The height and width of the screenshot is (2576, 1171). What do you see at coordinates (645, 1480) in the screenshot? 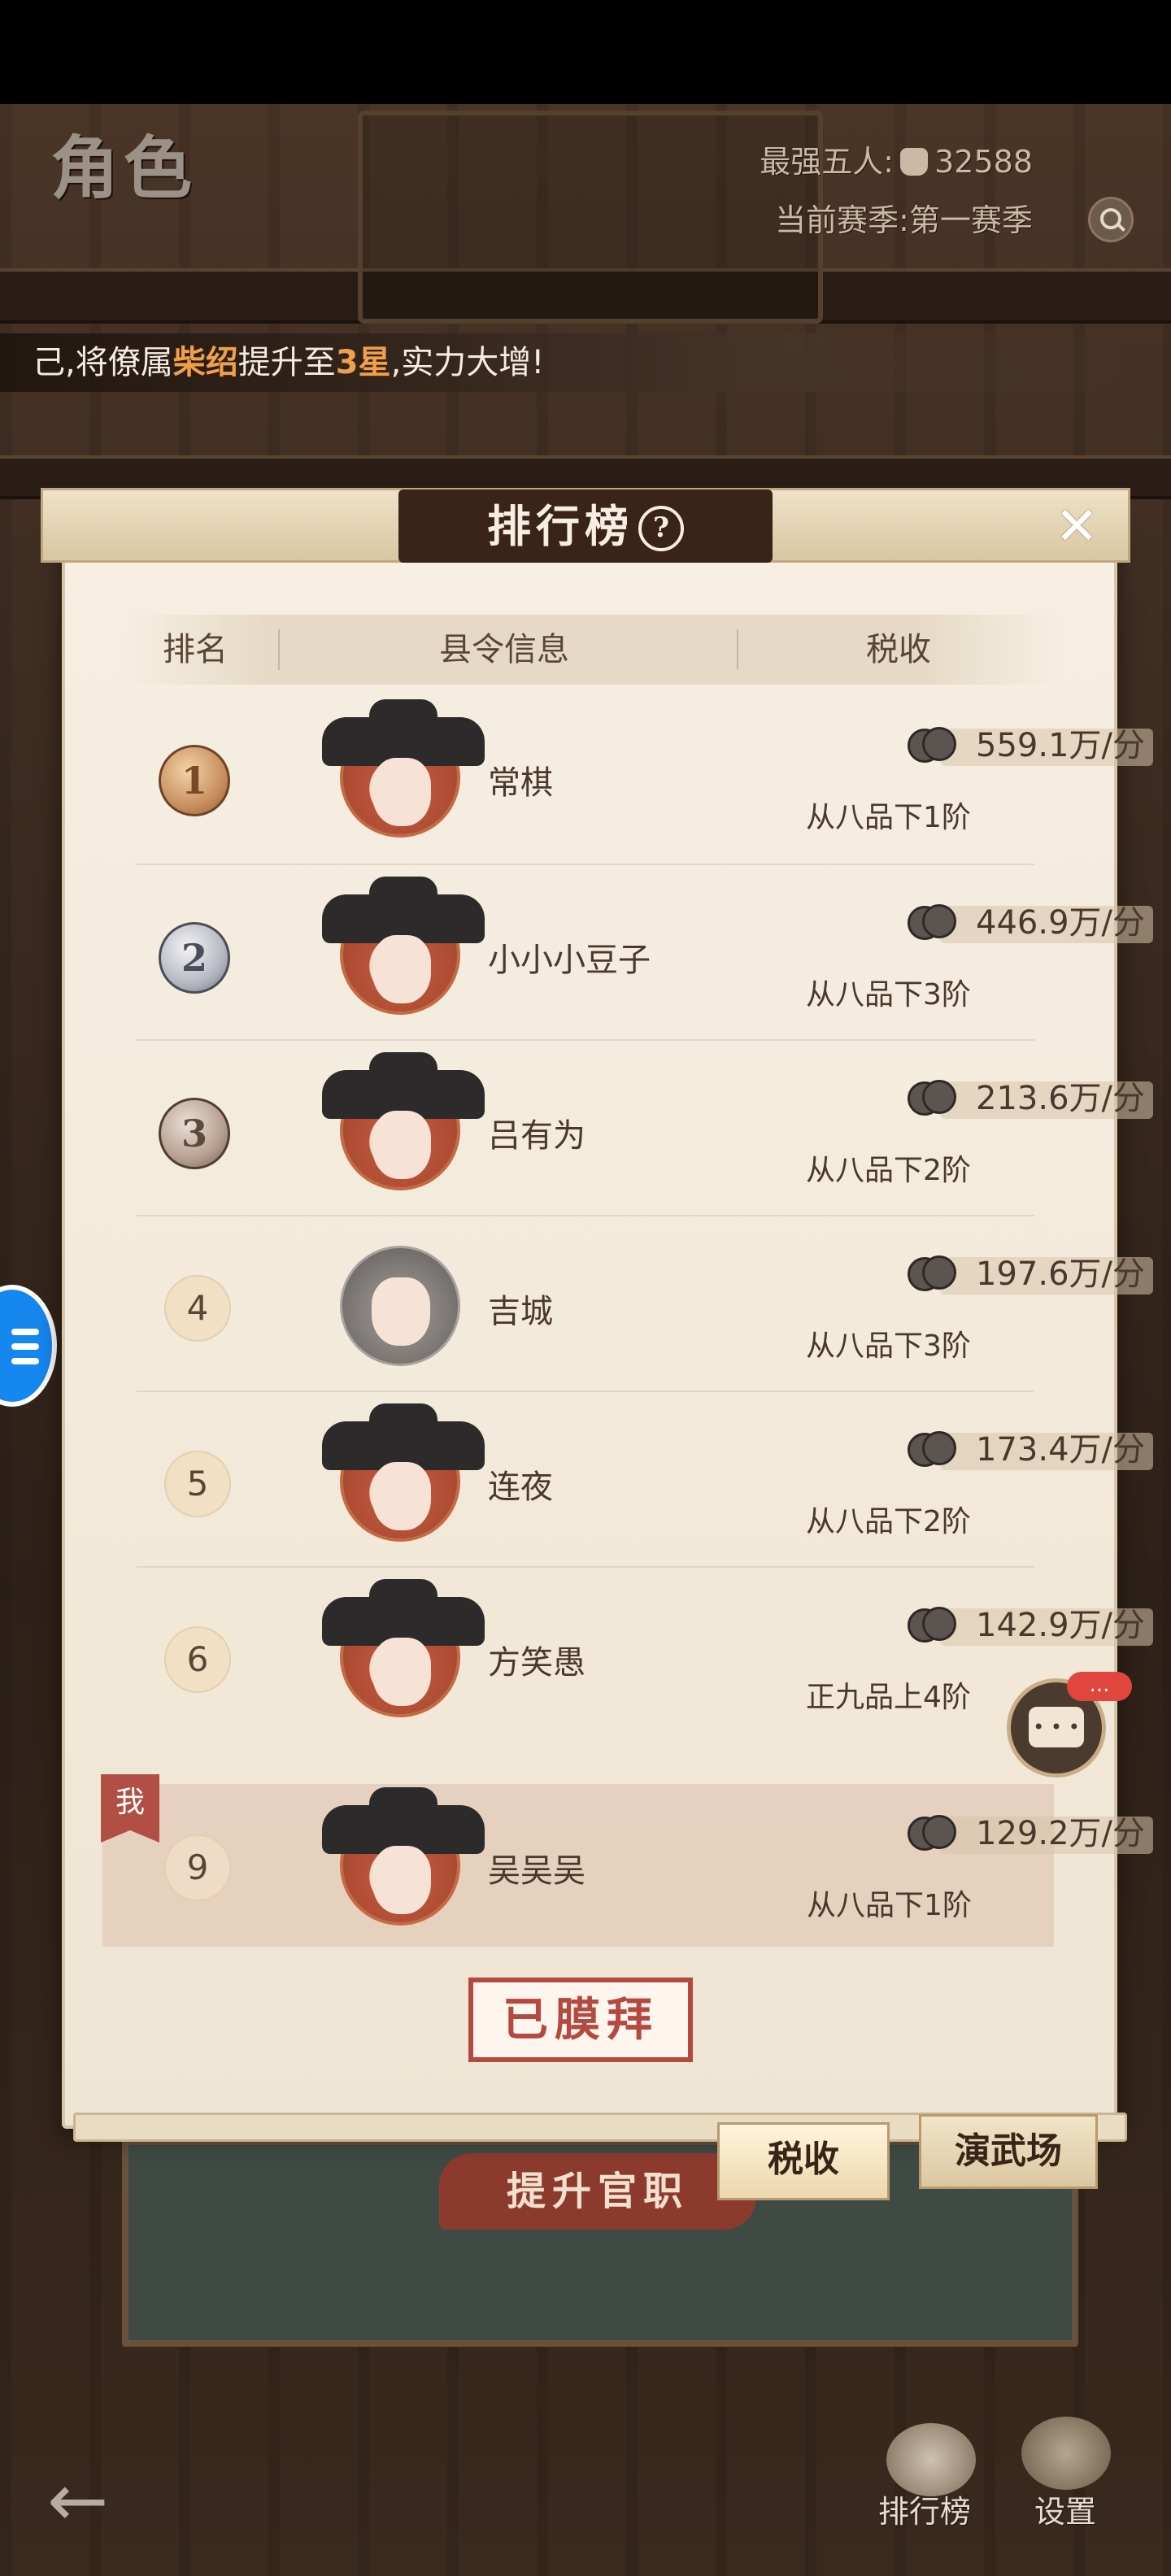
I see `table-row: 5 连夜 173.4万/分 从八品下2阶` at bounding box center [645, 1480].